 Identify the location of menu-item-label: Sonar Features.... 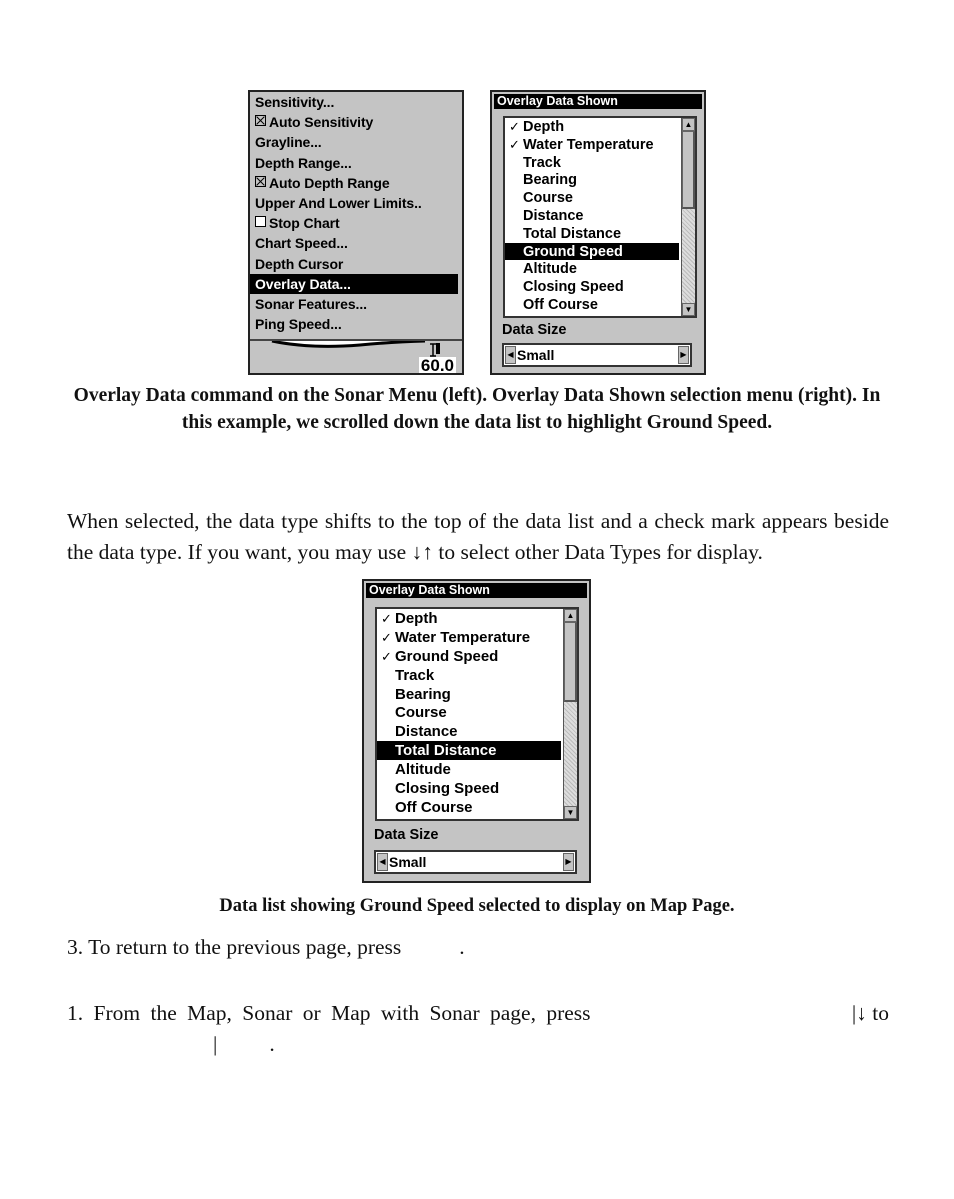
(311, 303).